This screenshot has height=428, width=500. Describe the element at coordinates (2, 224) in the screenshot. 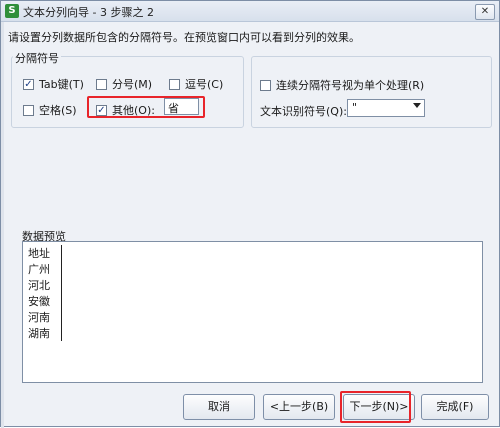

I see `background-sheet-edge` at that location.